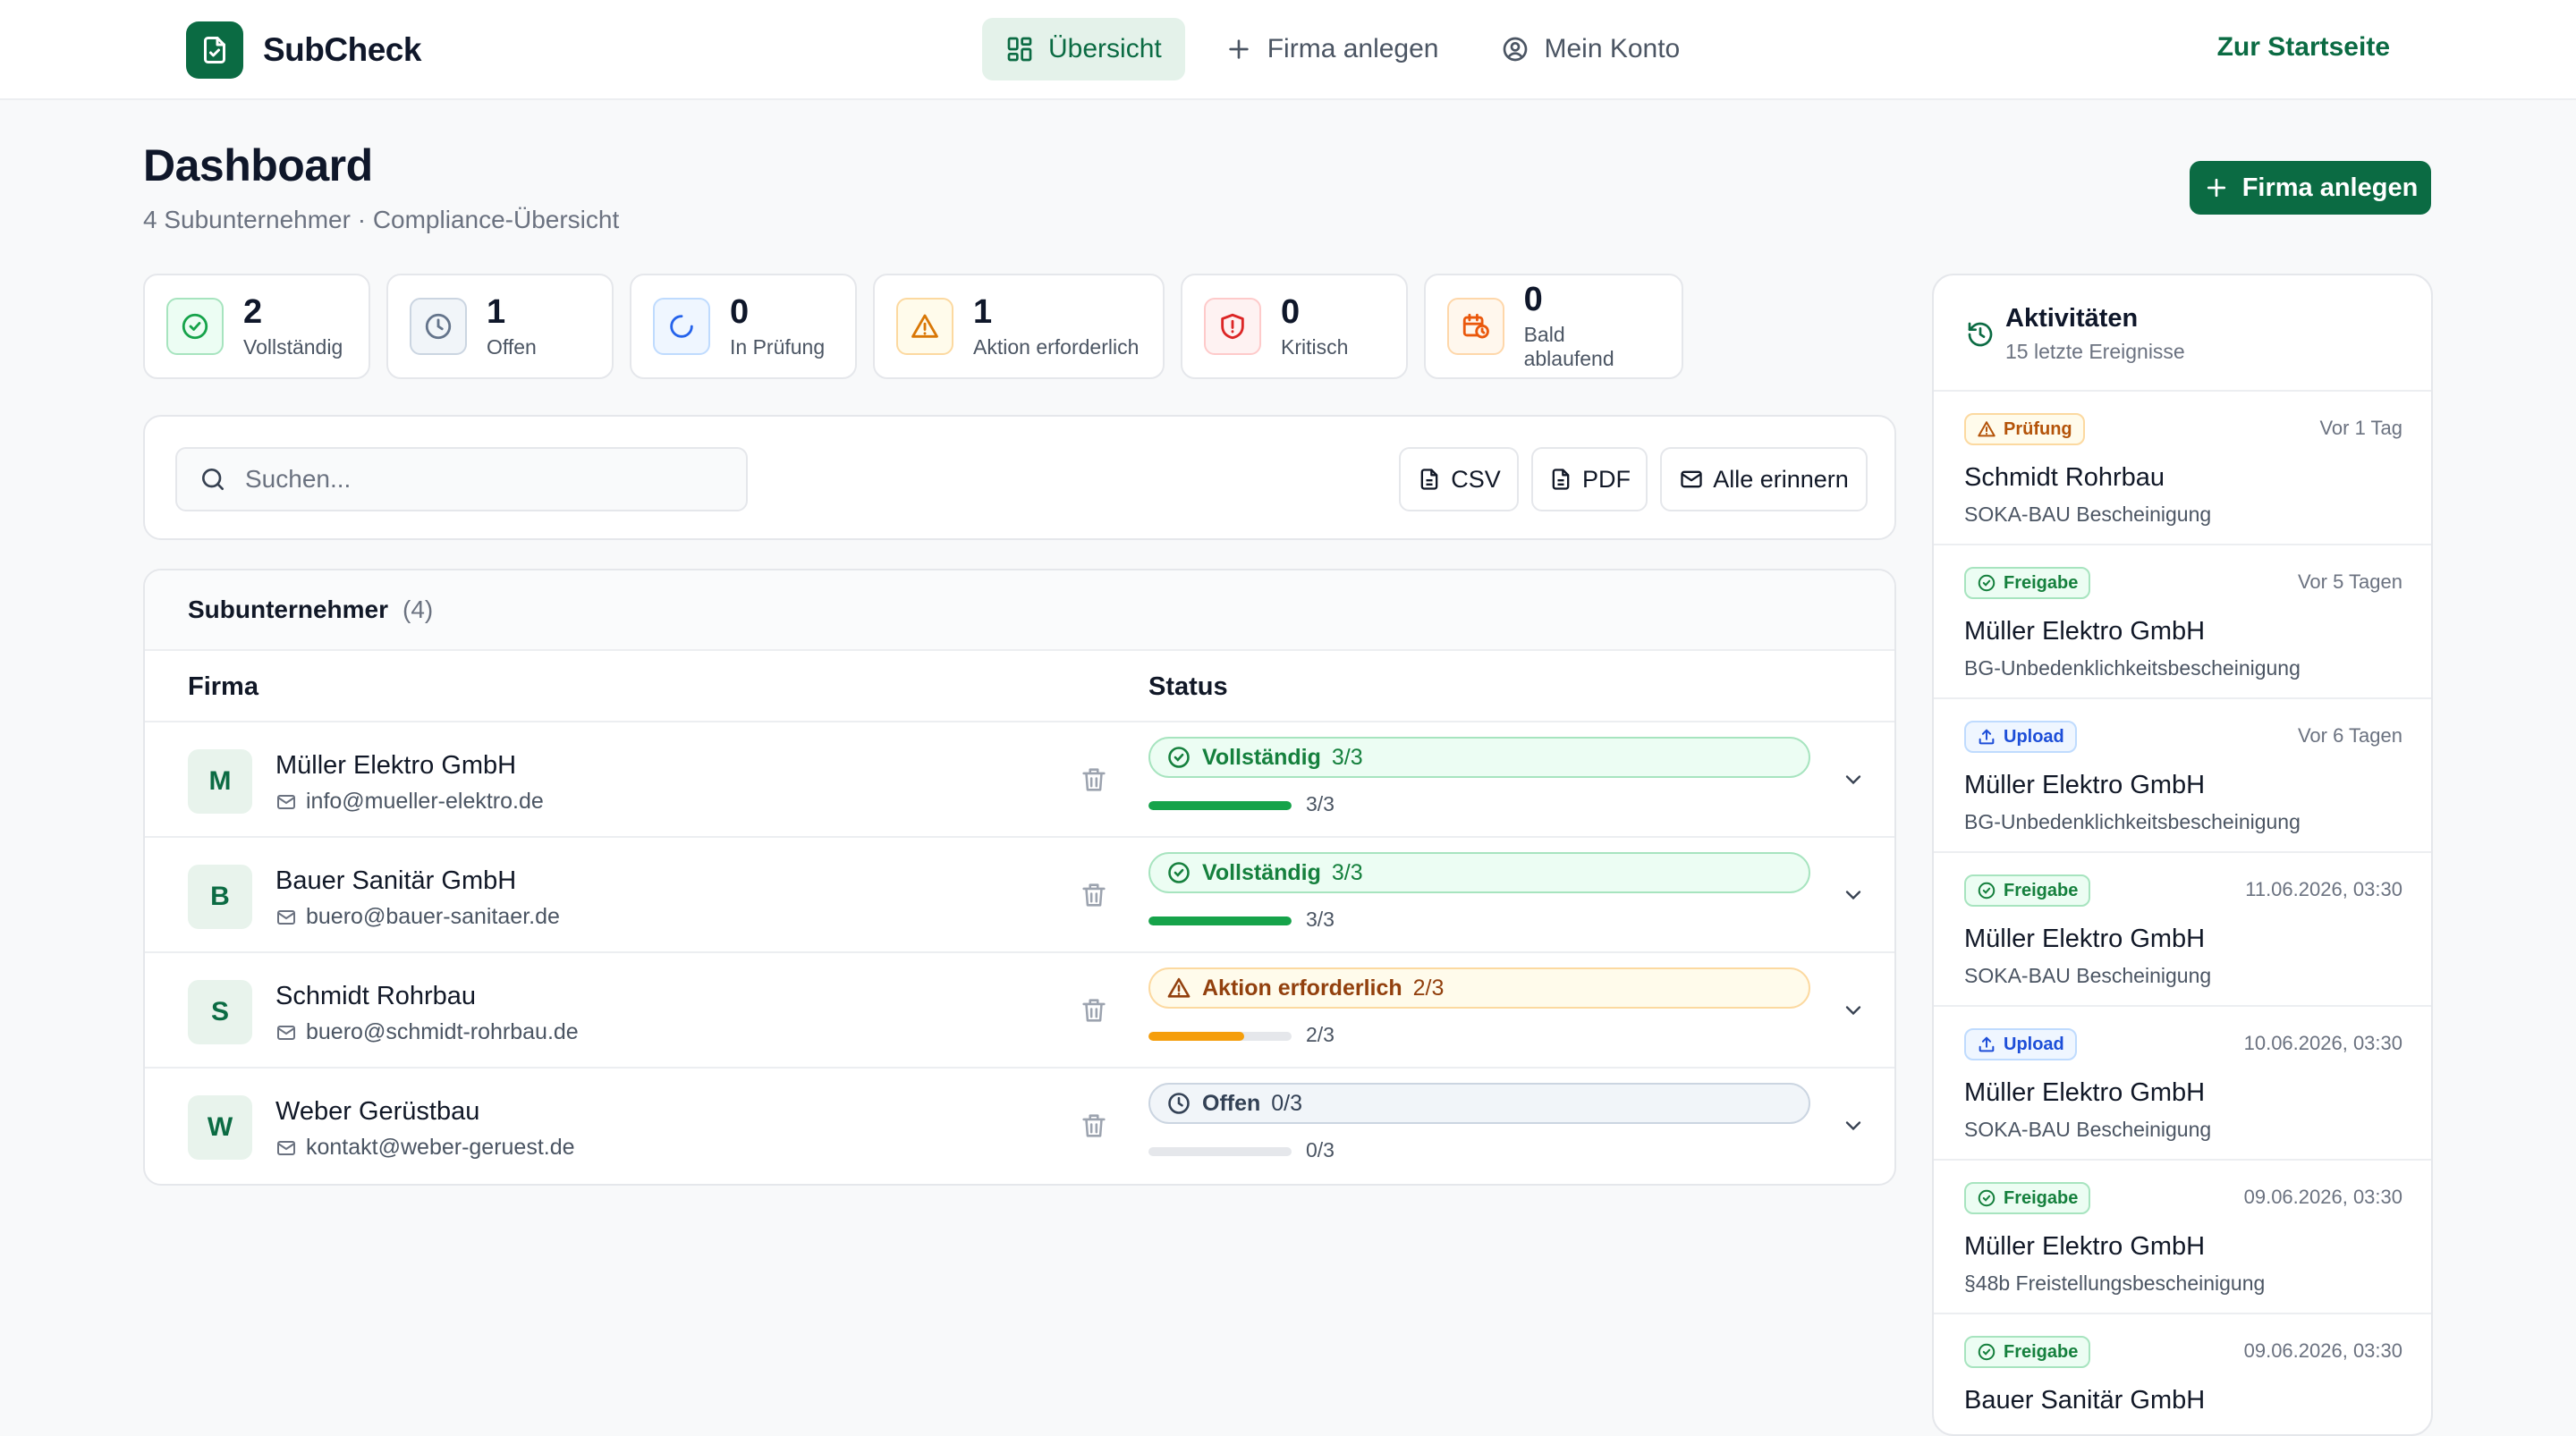 This screenshot has height=1436, width=2576. What do you see at coordinates (258, 165) in the screenshot?
I see `page-title: Dashboard` at bounding box center [258, 165].